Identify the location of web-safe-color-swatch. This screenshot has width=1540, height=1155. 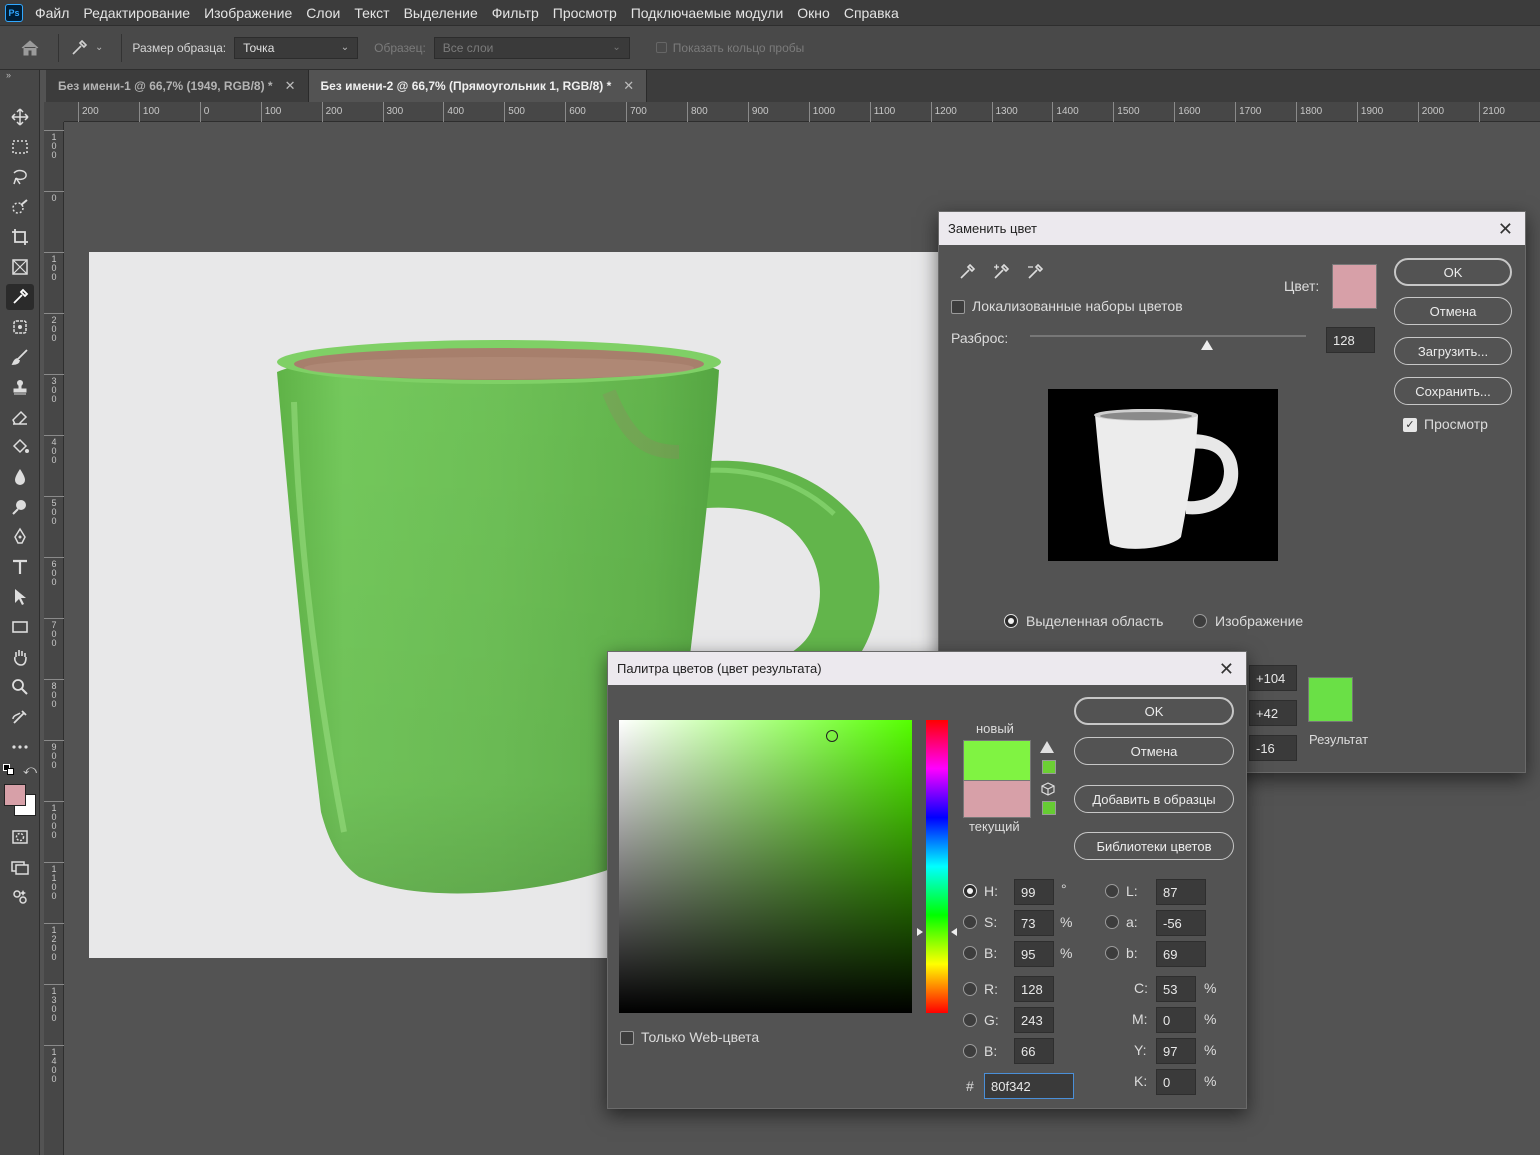
(1049, 808).